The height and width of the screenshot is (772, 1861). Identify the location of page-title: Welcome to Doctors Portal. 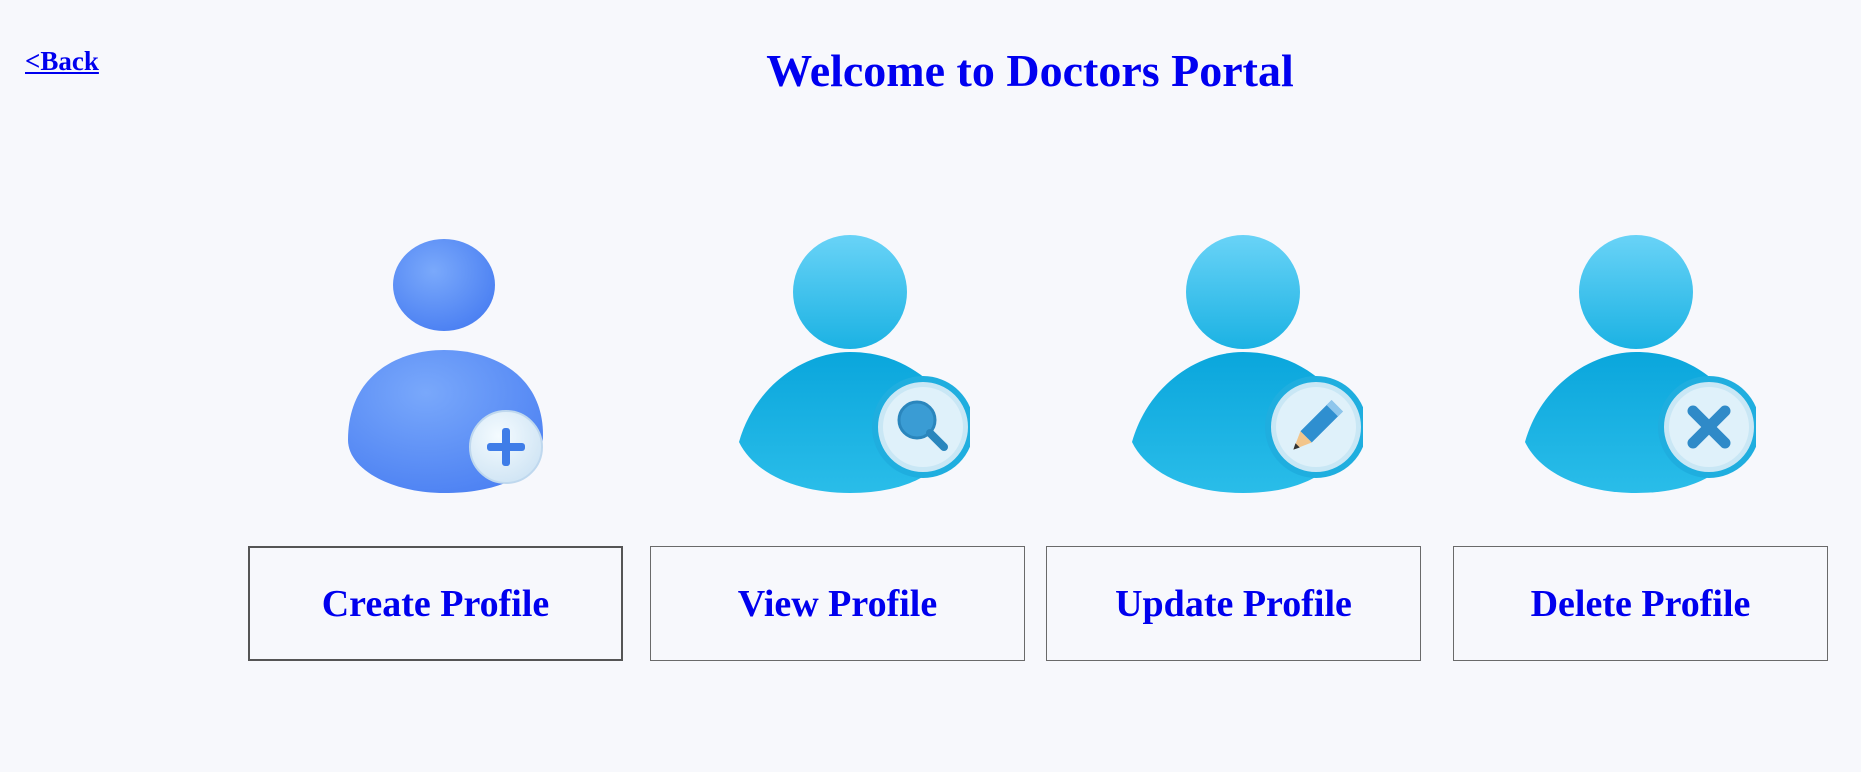
(1030, 70).